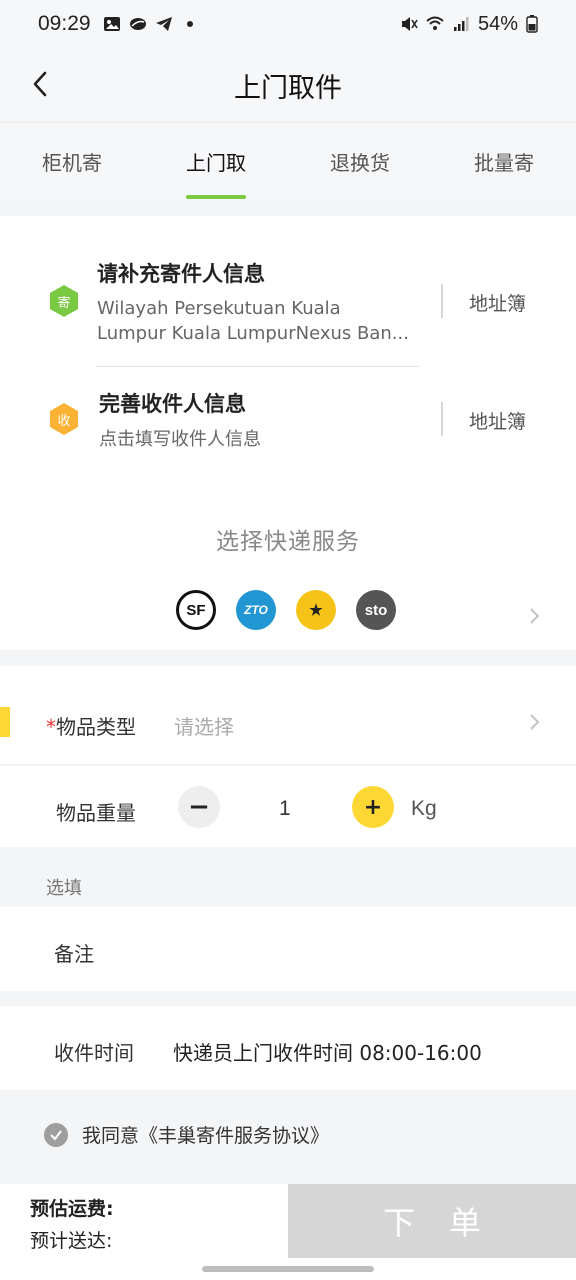 Image resolution: width=576 pixels, height=1280 pixels. I want to click on status-time: 09:29, so click(64, 23).